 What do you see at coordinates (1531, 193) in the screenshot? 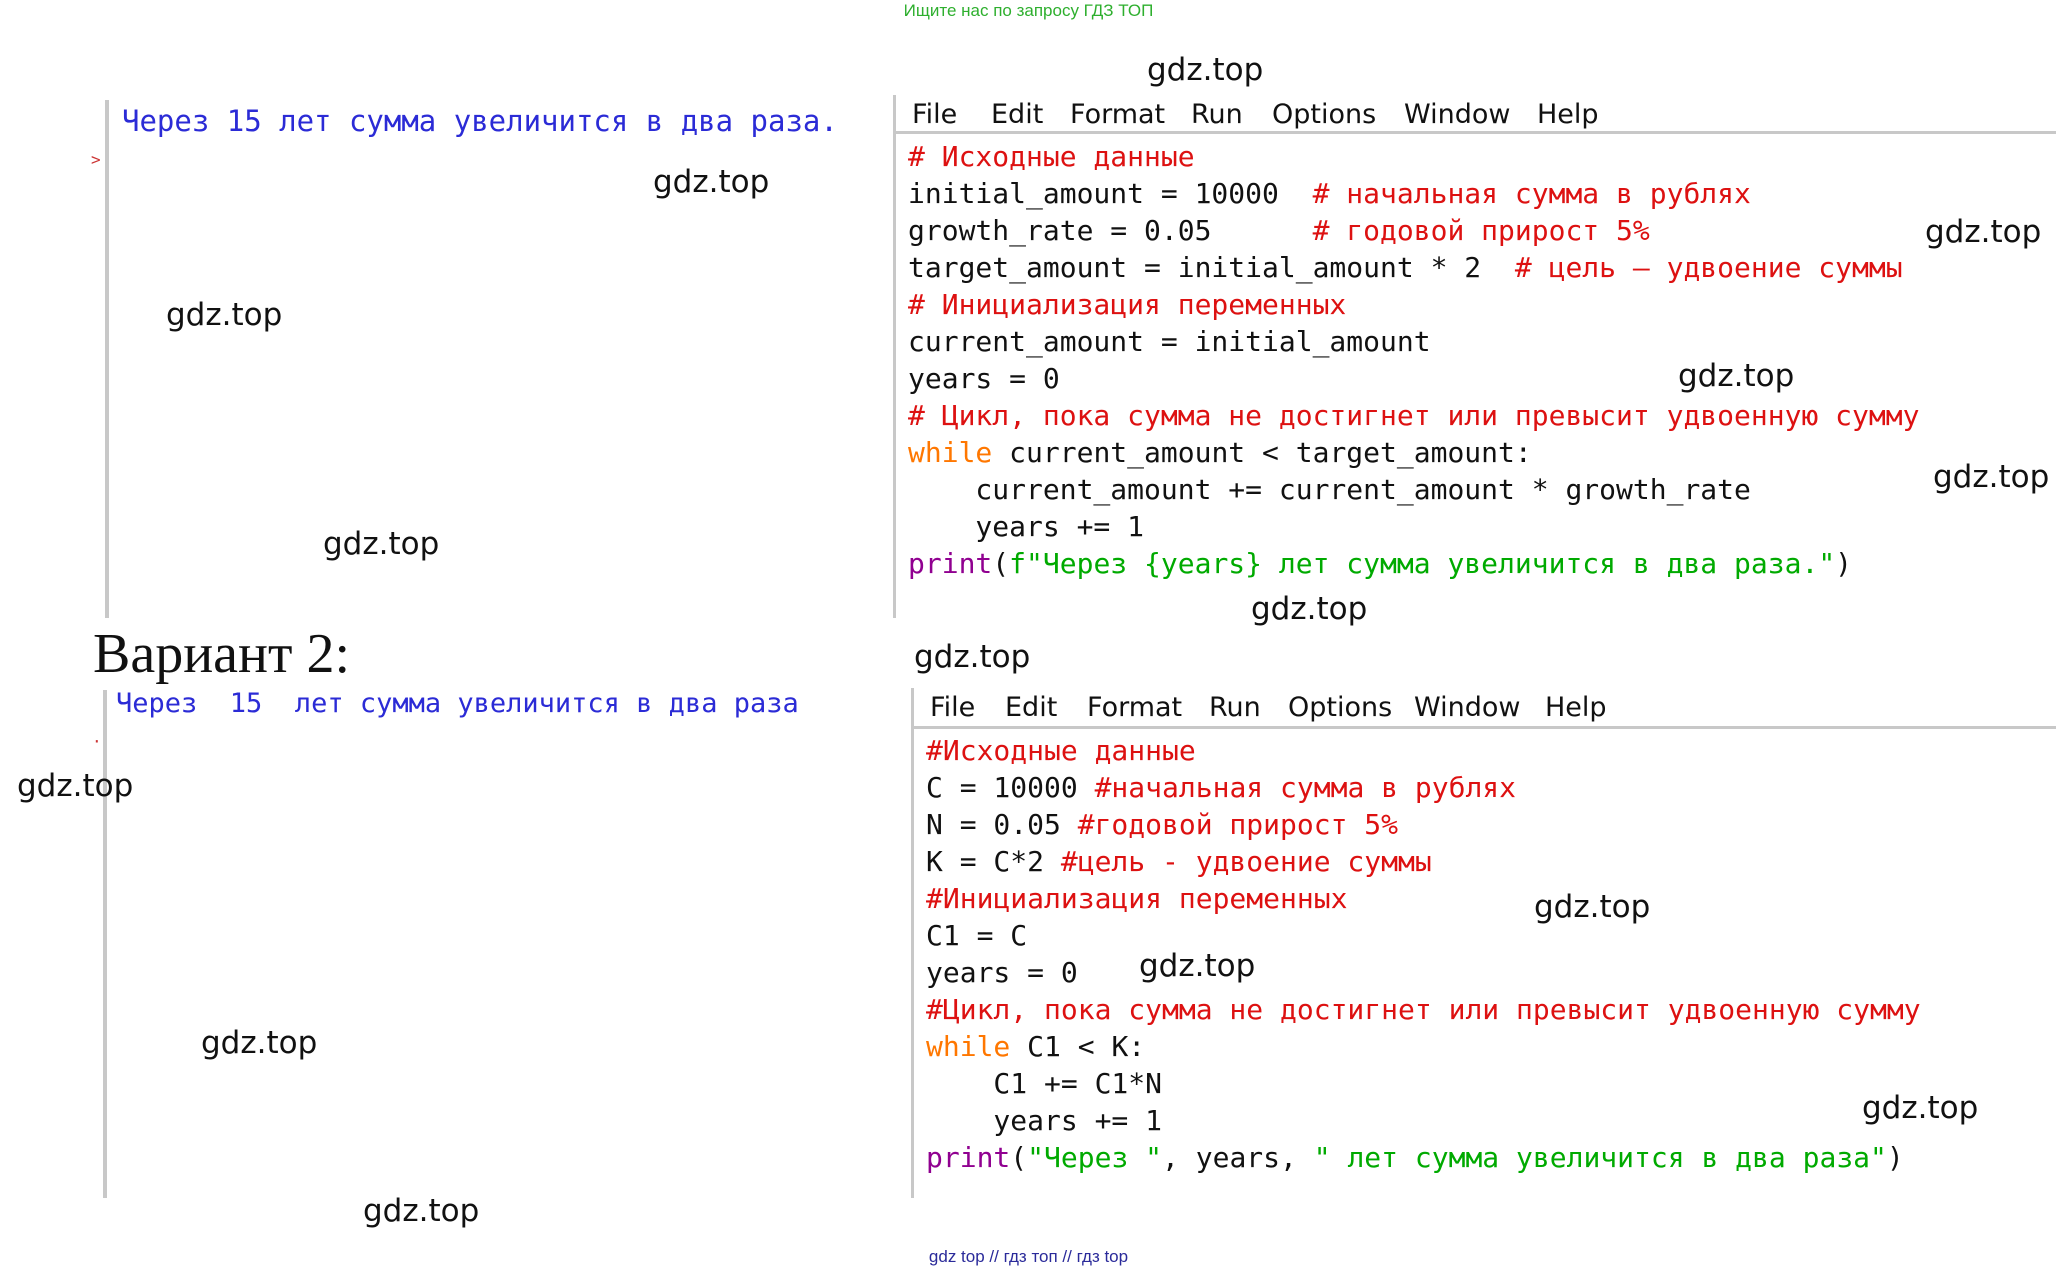
I see `code-token: # начальная сумма в рублях` at bounding box center [1531, 193].